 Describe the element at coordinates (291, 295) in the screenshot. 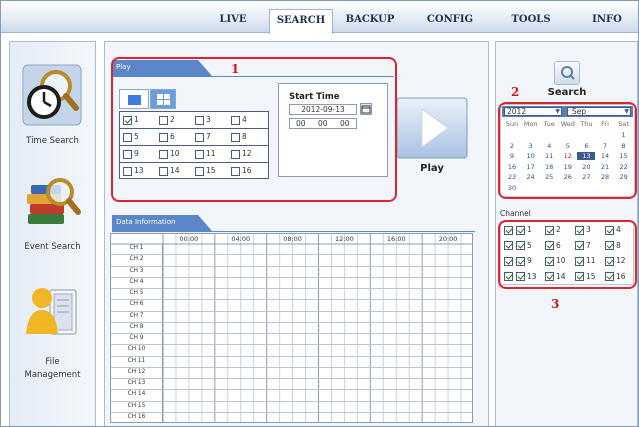

I see `timeline-row: CH 5` at that location.